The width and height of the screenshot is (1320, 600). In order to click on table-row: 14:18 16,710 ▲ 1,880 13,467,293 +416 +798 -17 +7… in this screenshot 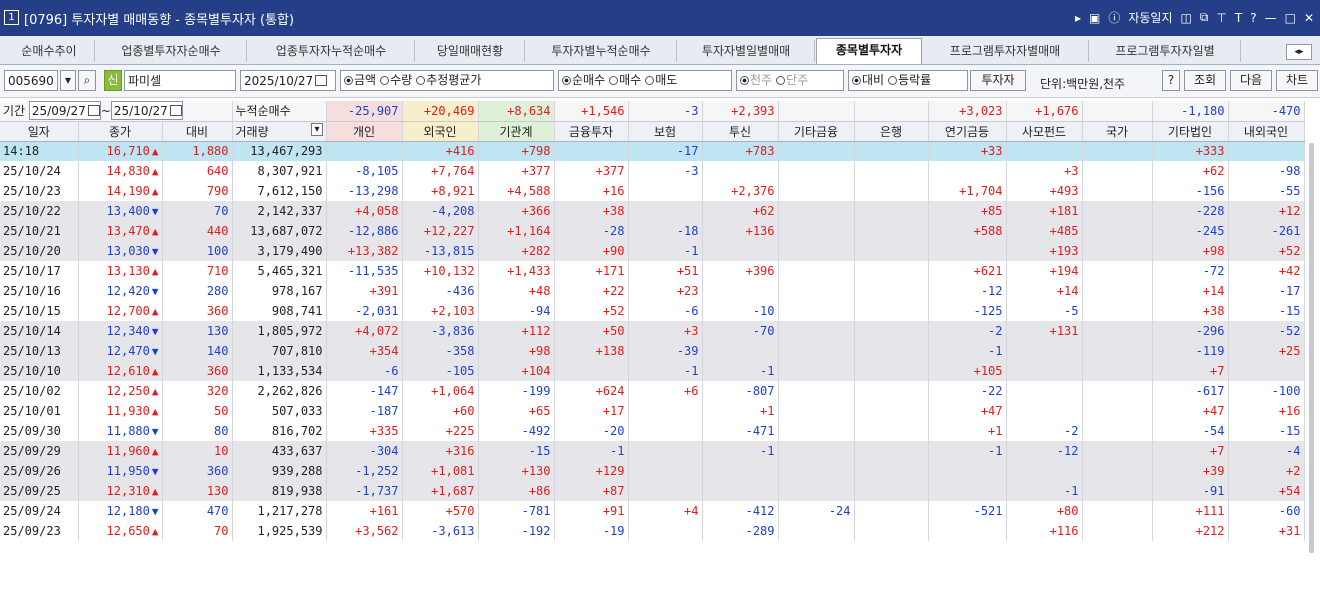, I will do `click(652, 151)`.